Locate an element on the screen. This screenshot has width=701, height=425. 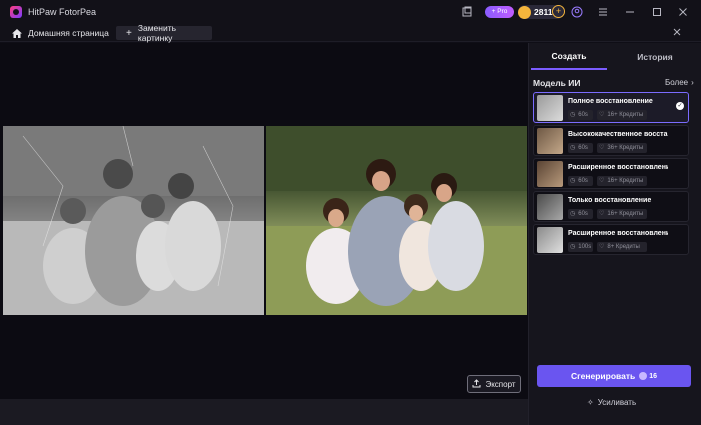
model-card-restoration-only: Только восстановление ◷ 60s ♡ 16+ Кредиты is located at coordinates (611, 206).